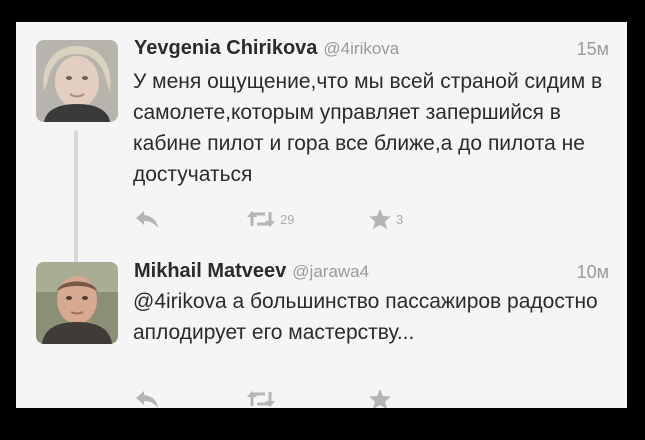 This screenshot has width=645, height=440. I want to click on favorite-button: 3, so click(385, 219).